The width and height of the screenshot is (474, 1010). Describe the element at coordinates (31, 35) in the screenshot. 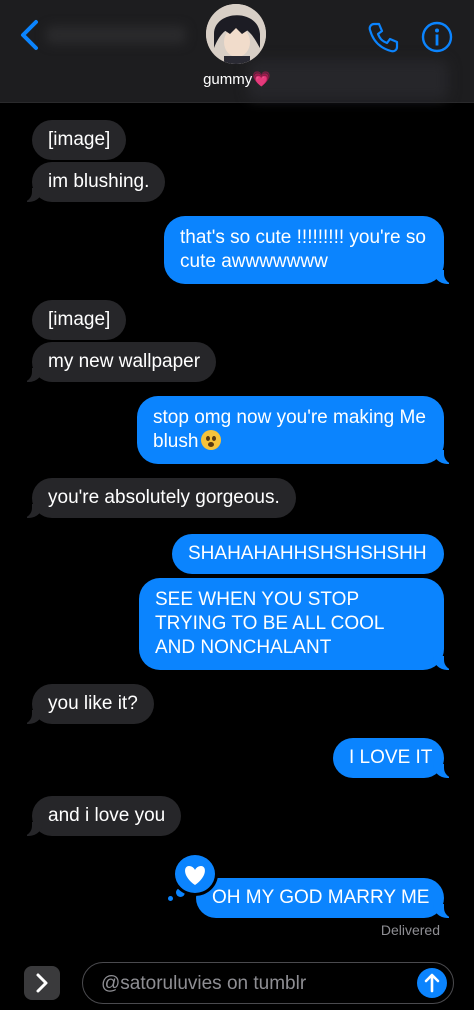

I see `chevron-left-icon` at that location.